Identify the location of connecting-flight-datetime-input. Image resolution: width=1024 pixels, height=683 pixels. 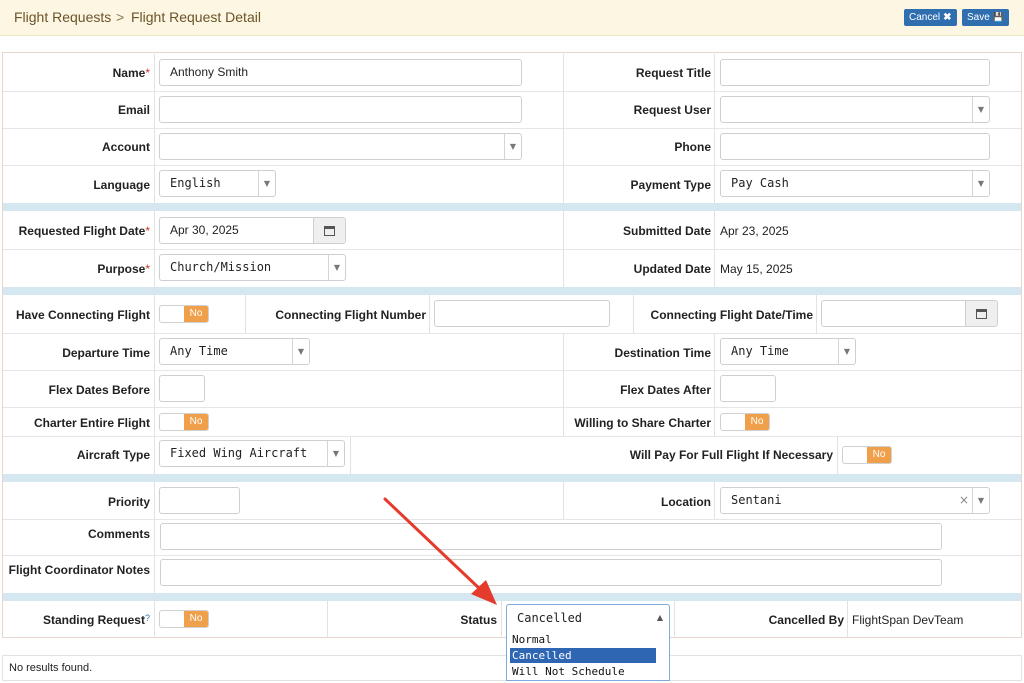
(909, 313).